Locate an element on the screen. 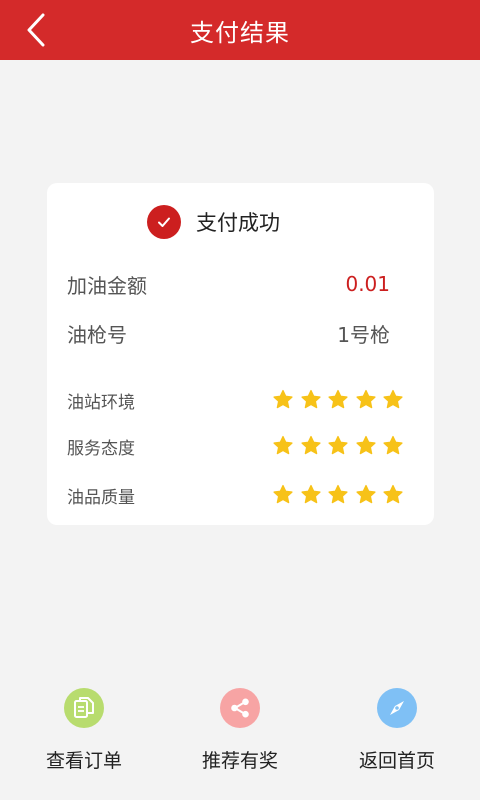 The height and width of the screenshot is (800, 480). back-button is located at coordinates (36, 30).